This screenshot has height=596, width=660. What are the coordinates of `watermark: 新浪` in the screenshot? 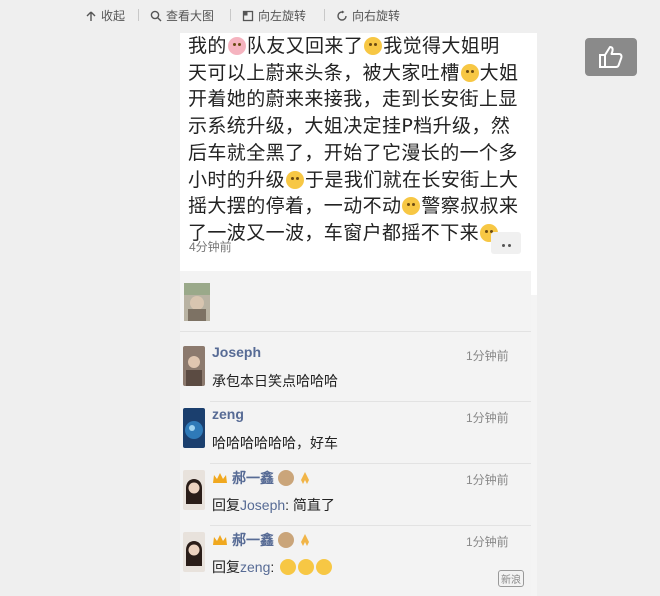 It's located at (511, 578).